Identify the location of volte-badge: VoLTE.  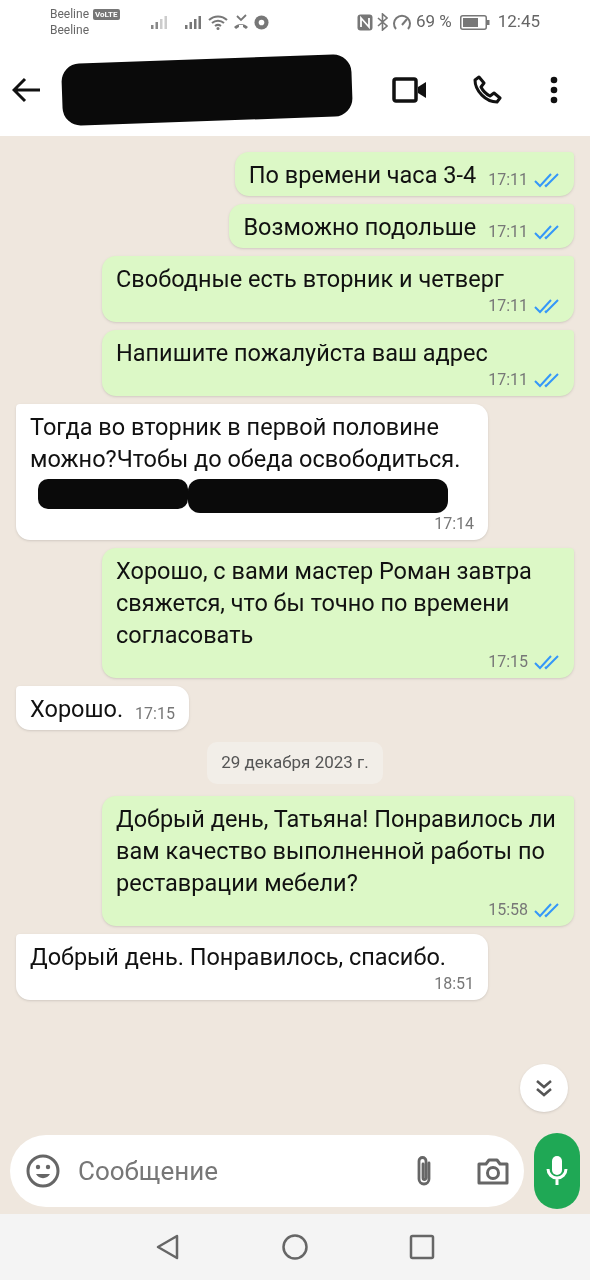
(106, 14).